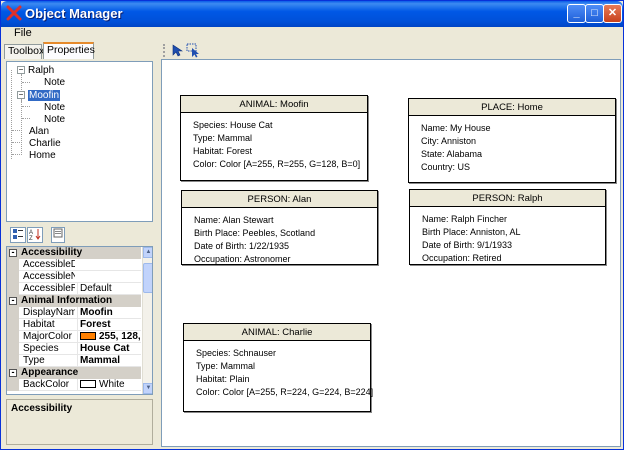 This screenshot has height=450, width=624. I want to click on scroll-thumb, so click(147, 278).